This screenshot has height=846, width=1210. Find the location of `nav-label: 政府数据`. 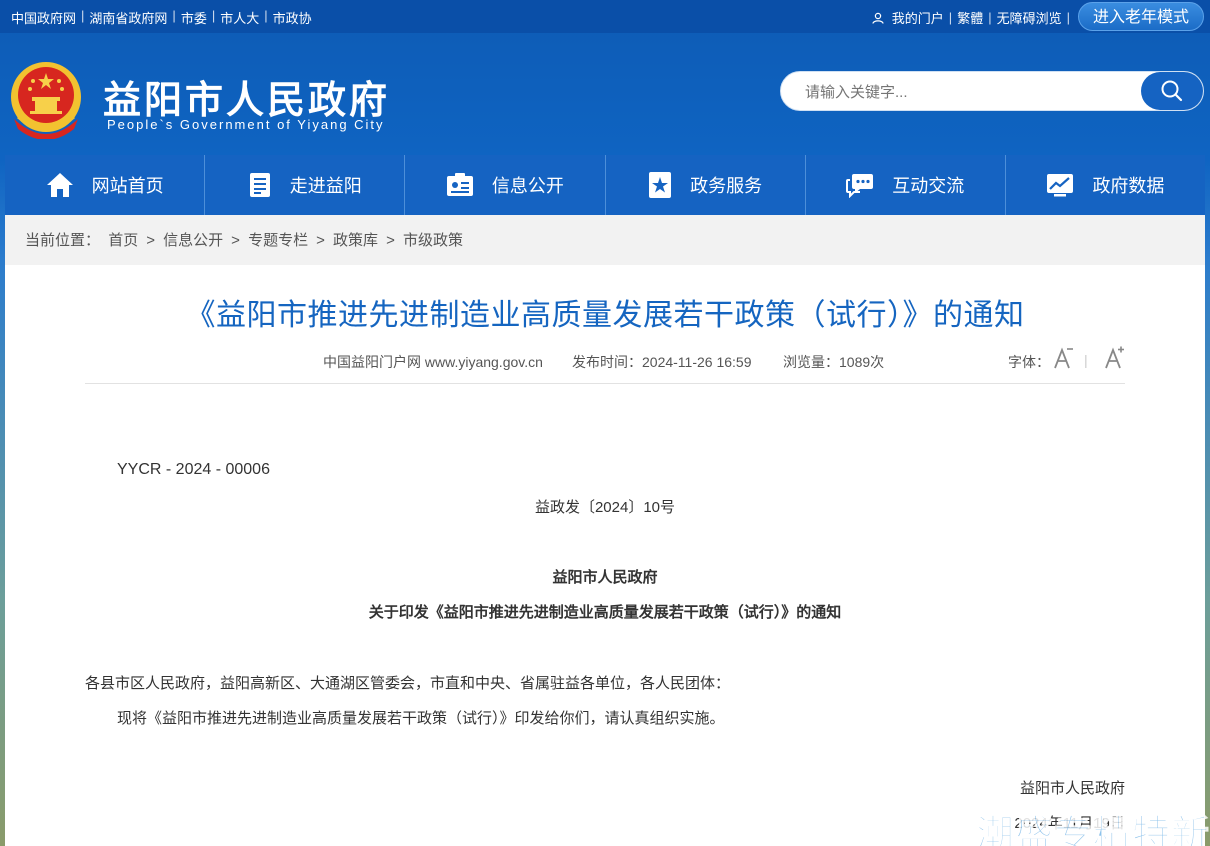

nav-label: 政府数据 is located at coordinates (1128, 186).